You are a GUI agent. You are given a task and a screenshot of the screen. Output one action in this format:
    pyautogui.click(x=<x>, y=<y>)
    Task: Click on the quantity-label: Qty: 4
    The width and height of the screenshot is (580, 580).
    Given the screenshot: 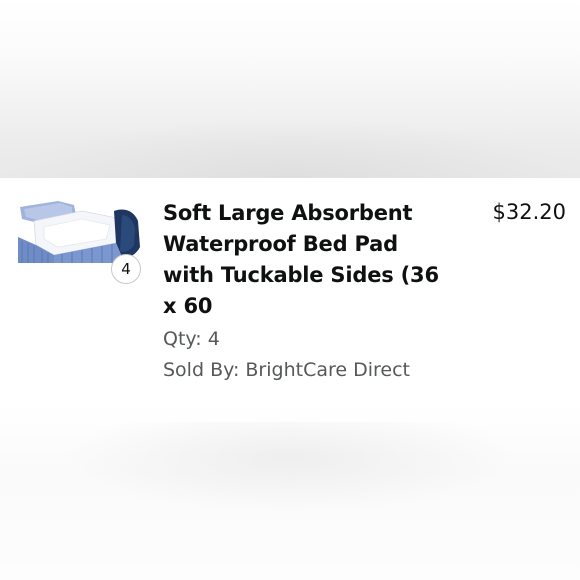 What is the action you would take?
    pyautogui.click(x=191, y=339)
    